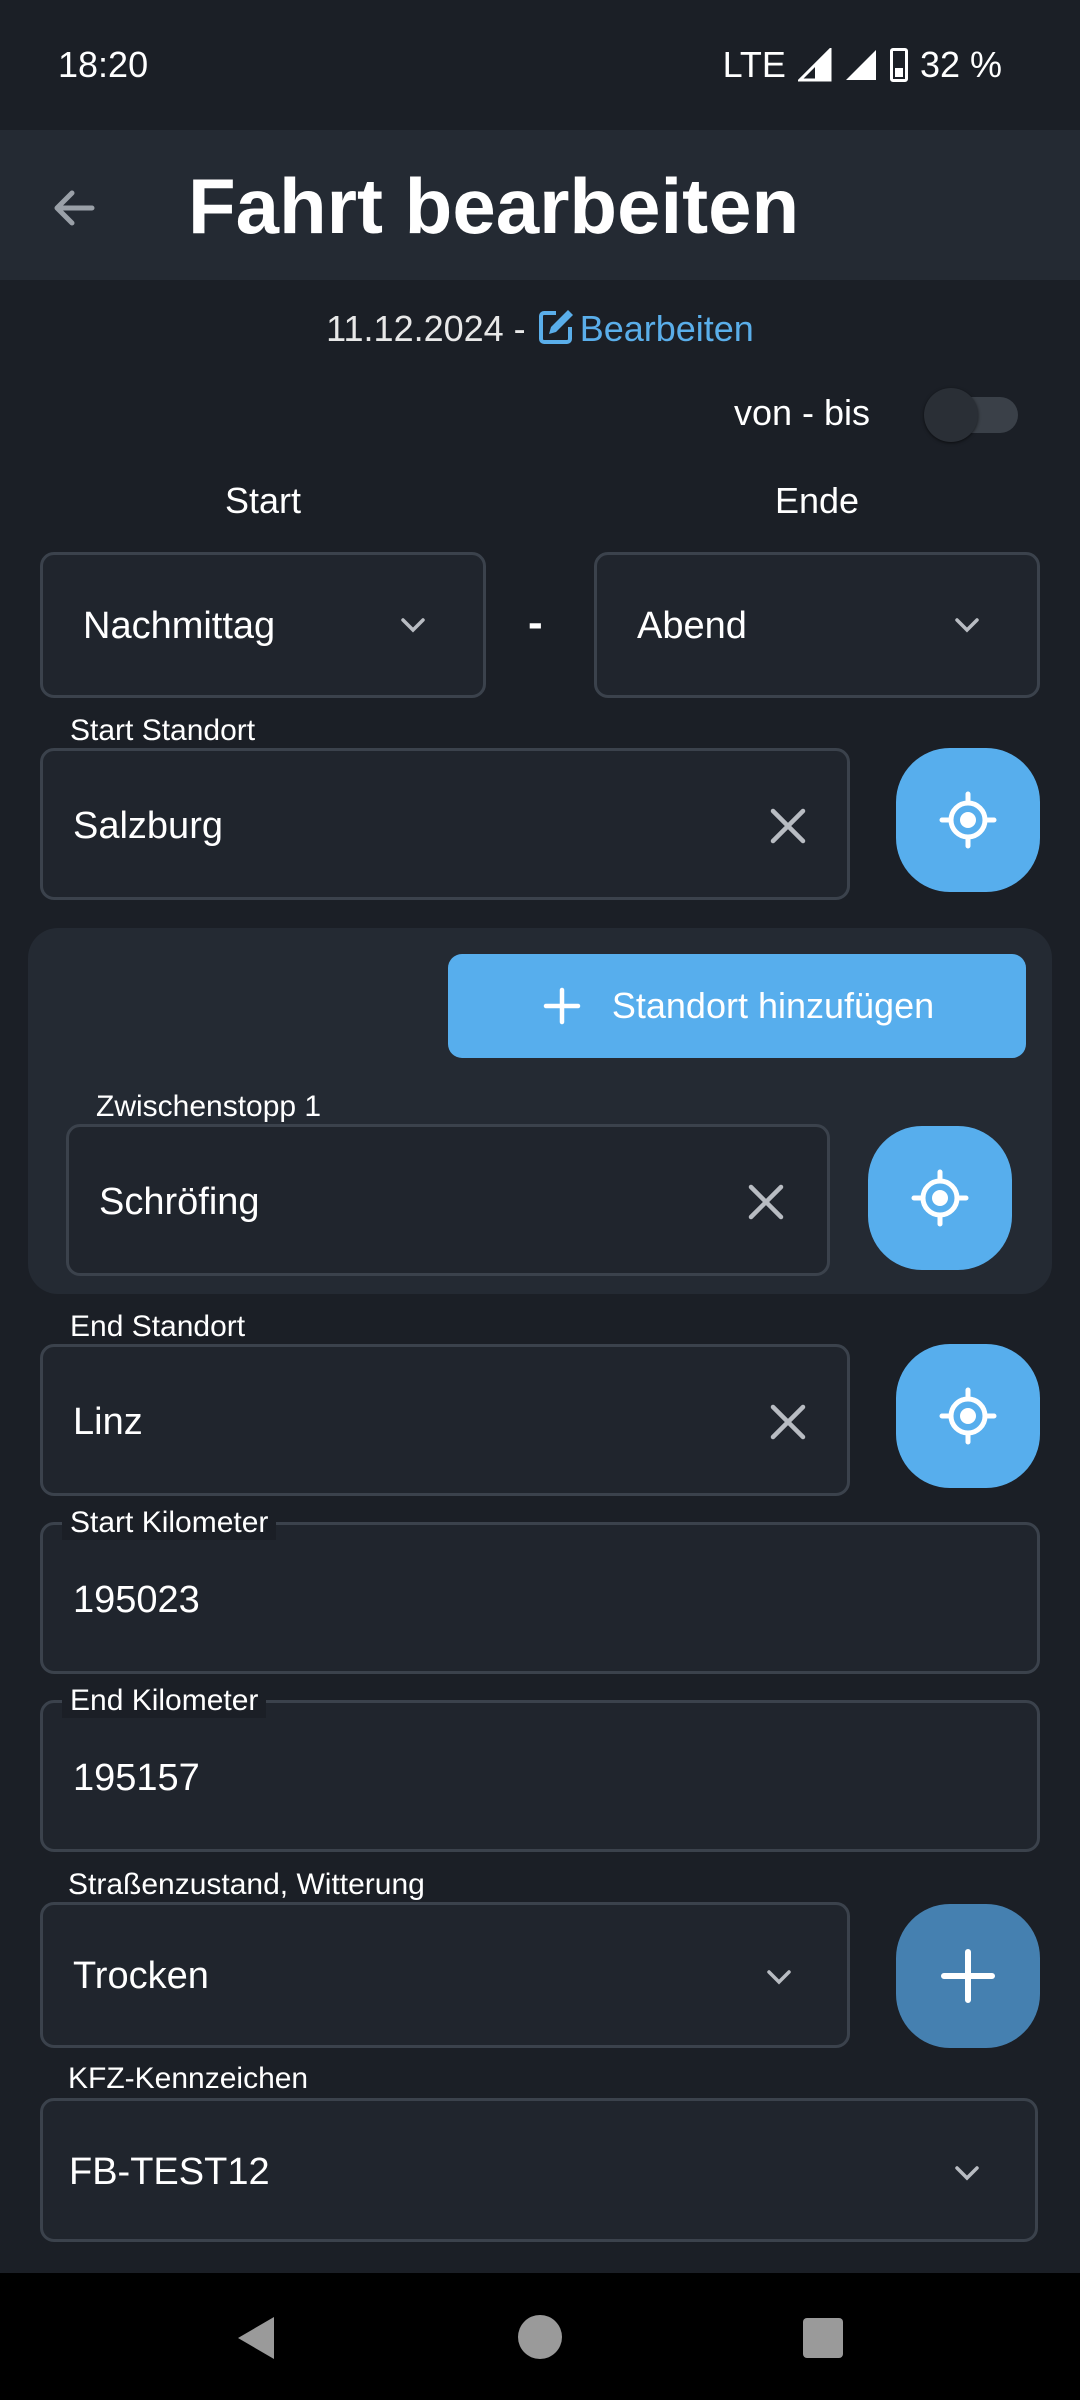  What do you see at coordinates (555, 327) in the screenshot?
I see `pencil-square-icon` at bounding box center [555, 327].